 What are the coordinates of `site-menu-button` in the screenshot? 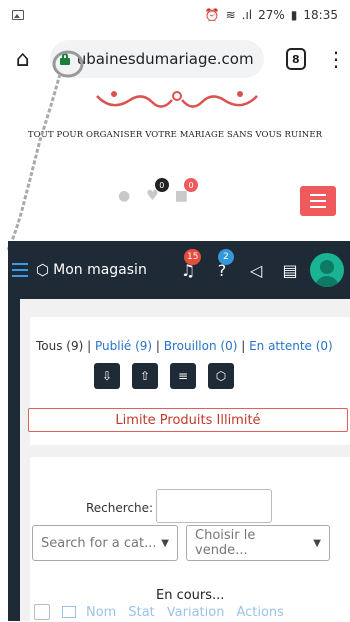 It's located at (318, 201).